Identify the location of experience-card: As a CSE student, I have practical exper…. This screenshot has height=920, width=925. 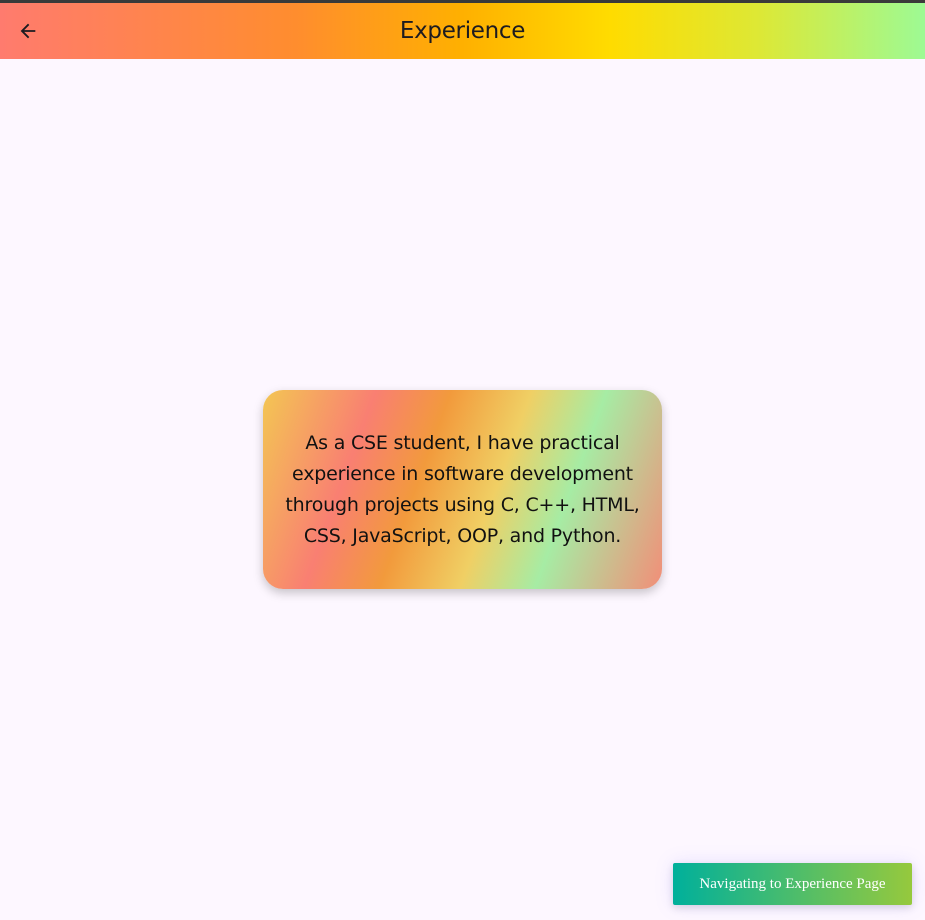
(462, 489).